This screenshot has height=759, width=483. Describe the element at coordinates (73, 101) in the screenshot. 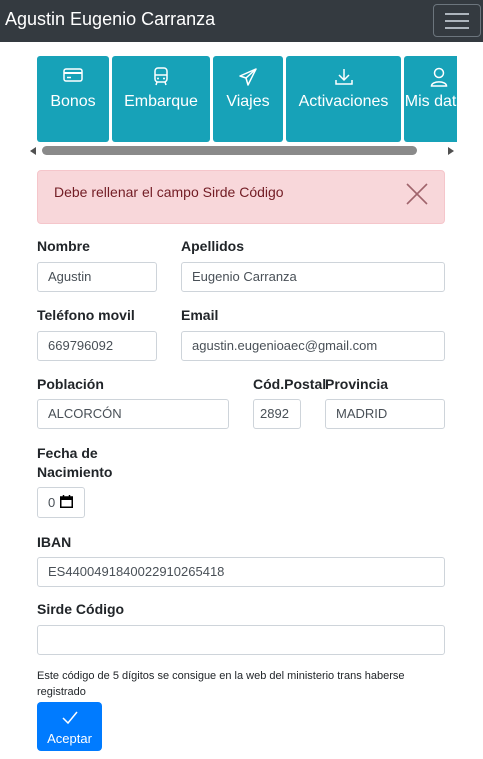

I see `tab-label: Bonos` at that location.